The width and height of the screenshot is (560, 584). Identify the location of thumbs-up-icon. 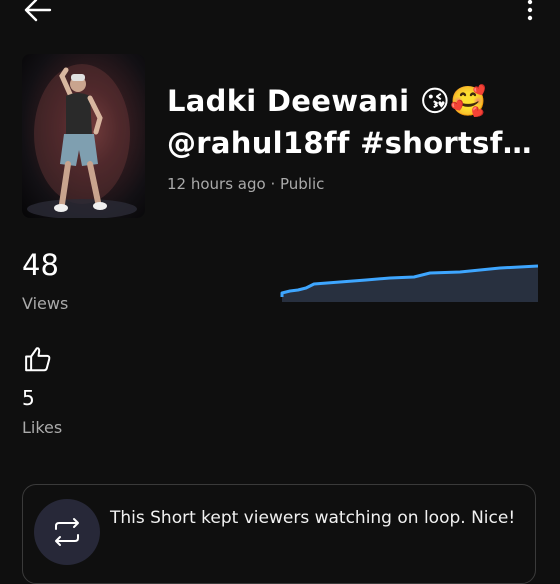
(38, 359).